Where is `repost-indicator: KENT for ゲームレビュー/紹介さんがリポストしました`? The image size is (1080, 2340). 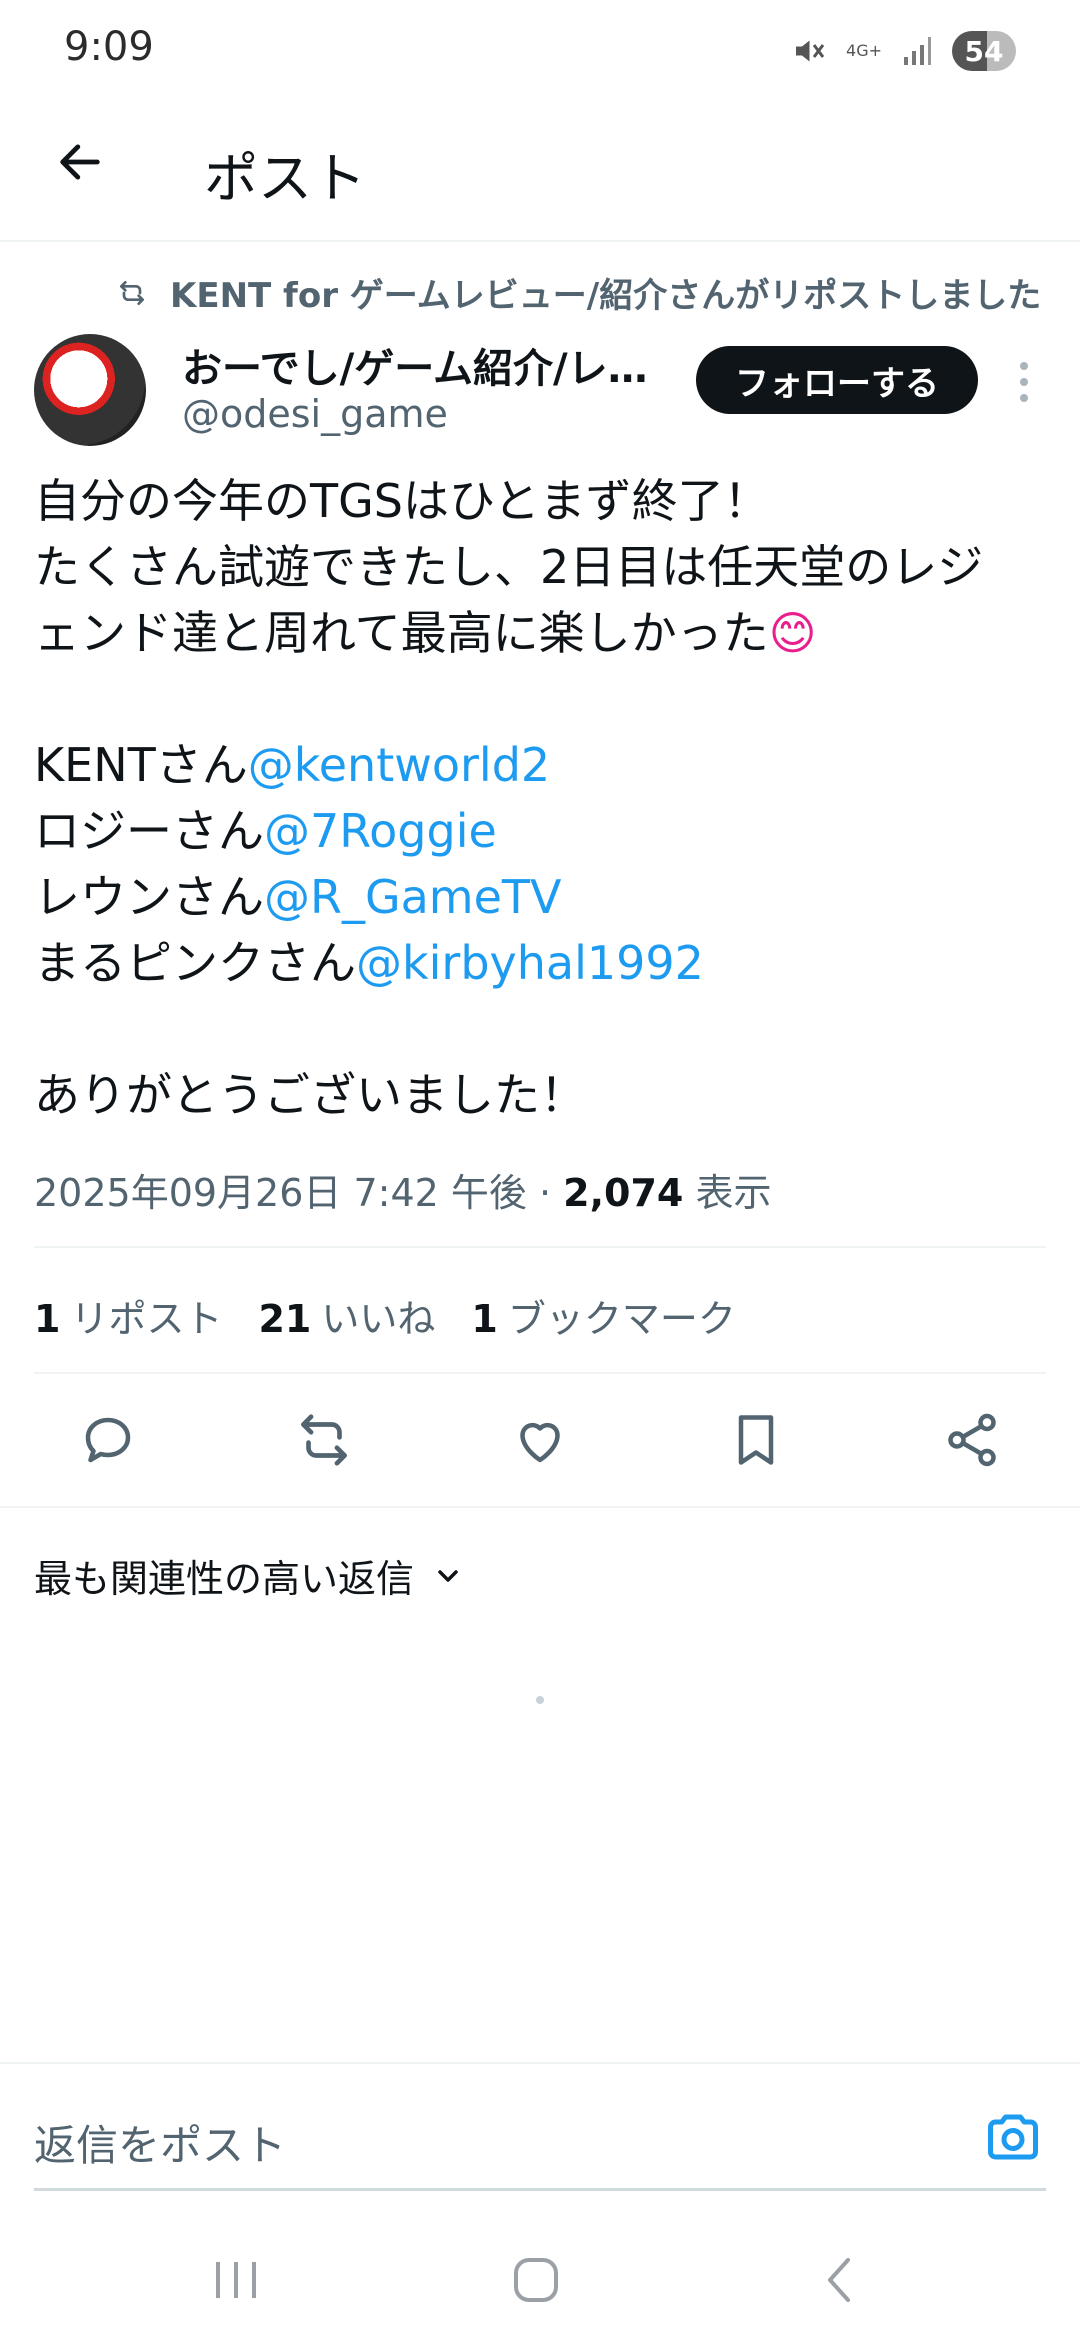
repost-indicator: KENT for ゲームレビュー/紹介さんがリポストしました is located at coordinates (578, 292).